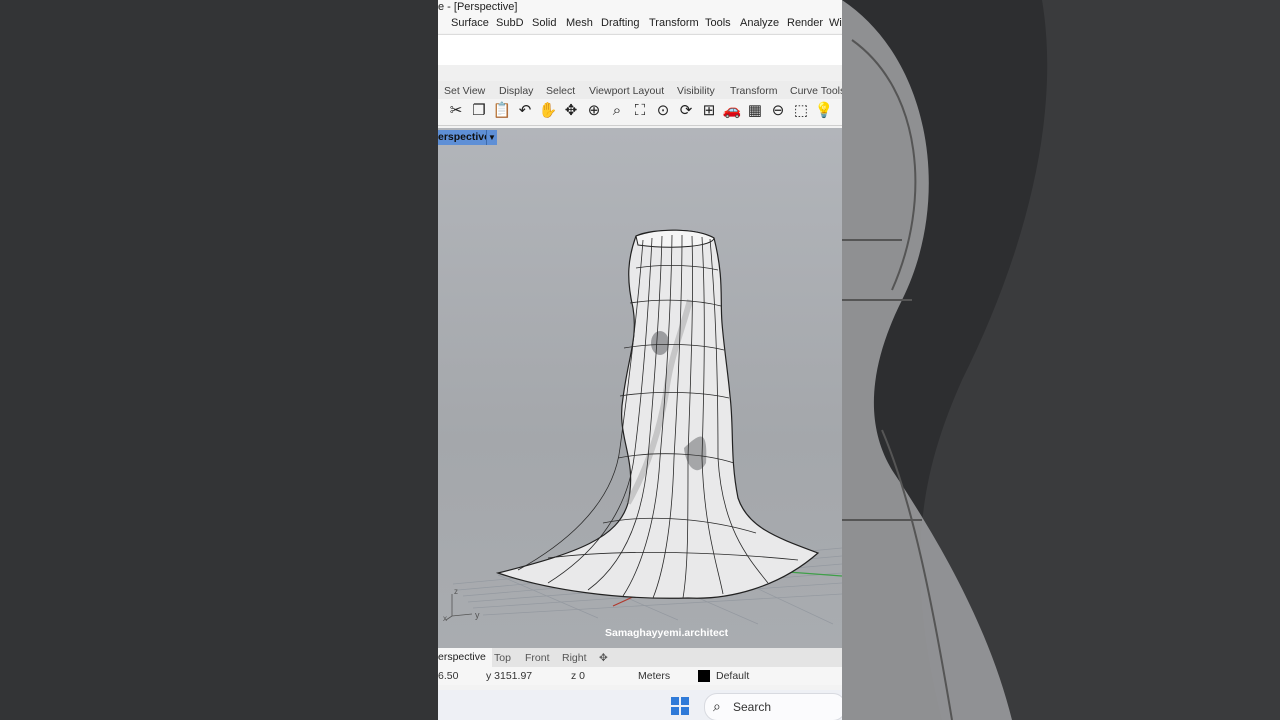 The image size is (1280, 720). I want to click on standard-toolbar: ✂ ❐ 📋 ↶ ✋ ✥ ⊕ ⌕ ⛶ ⊙ ⟳ ⊞ 🚗 ▦ ⊖ ⬚ 💡, so click(640, 112).